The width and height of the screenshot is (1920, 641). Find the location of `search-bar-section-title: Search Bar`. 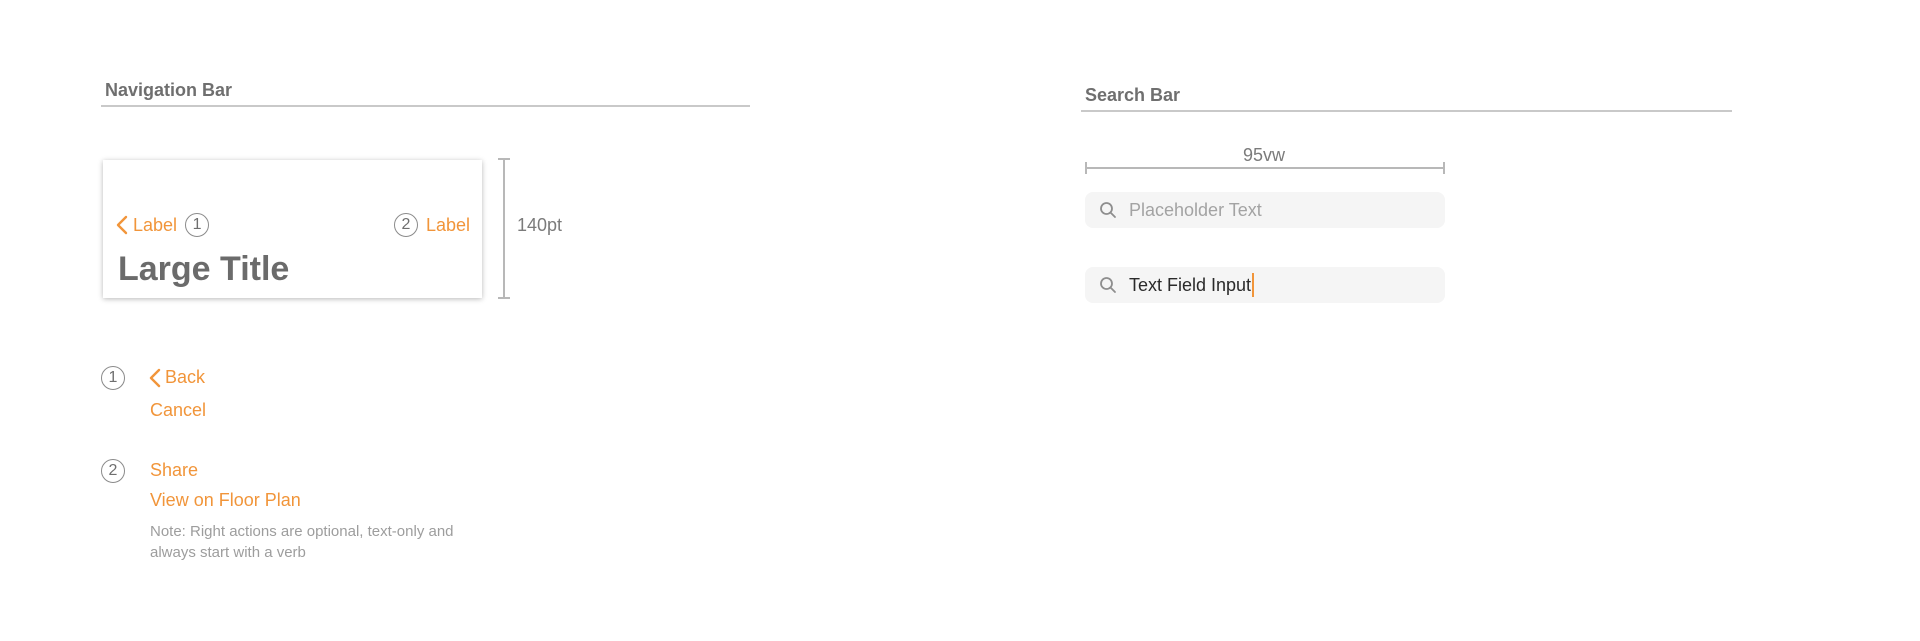

search-bar-section-title: Search Bar is located at coordinates (1133, 95).